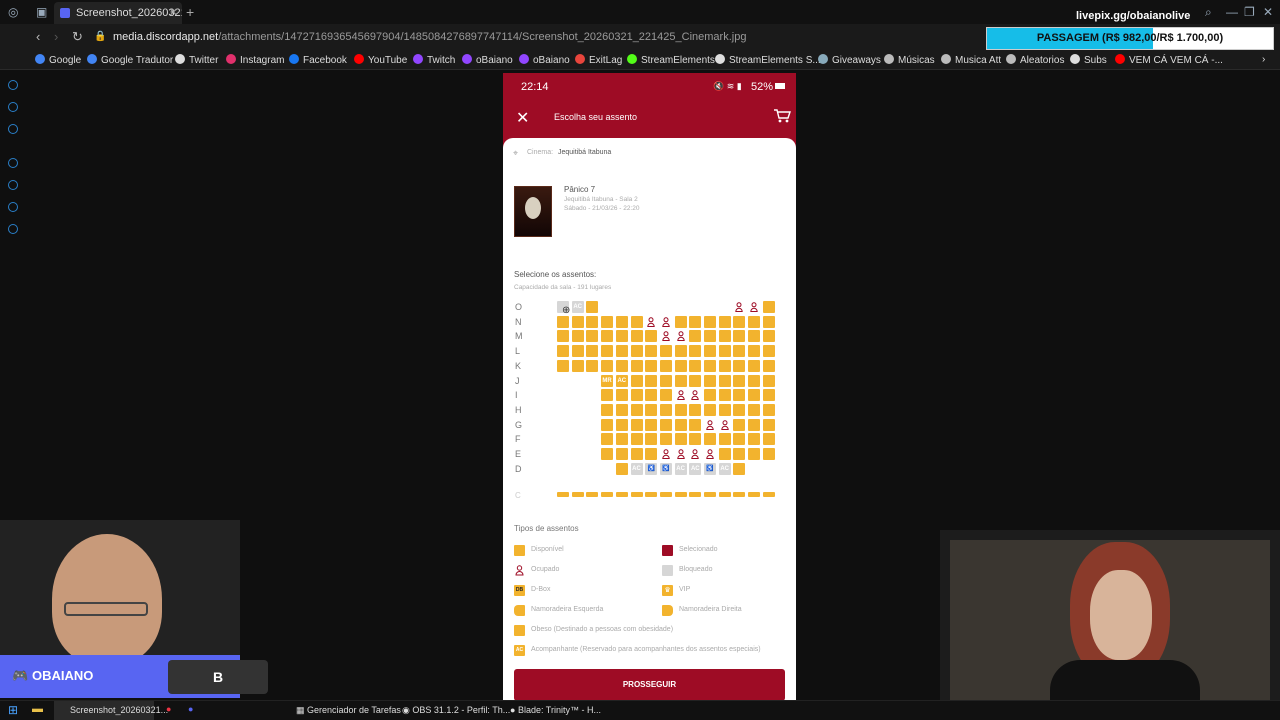 Image resolution: width=1280 pixels, height=720 pixels. Describe the element at coordinates (380, 60) in the screenshot. I see `bookmark-item: YouTube` at that location.